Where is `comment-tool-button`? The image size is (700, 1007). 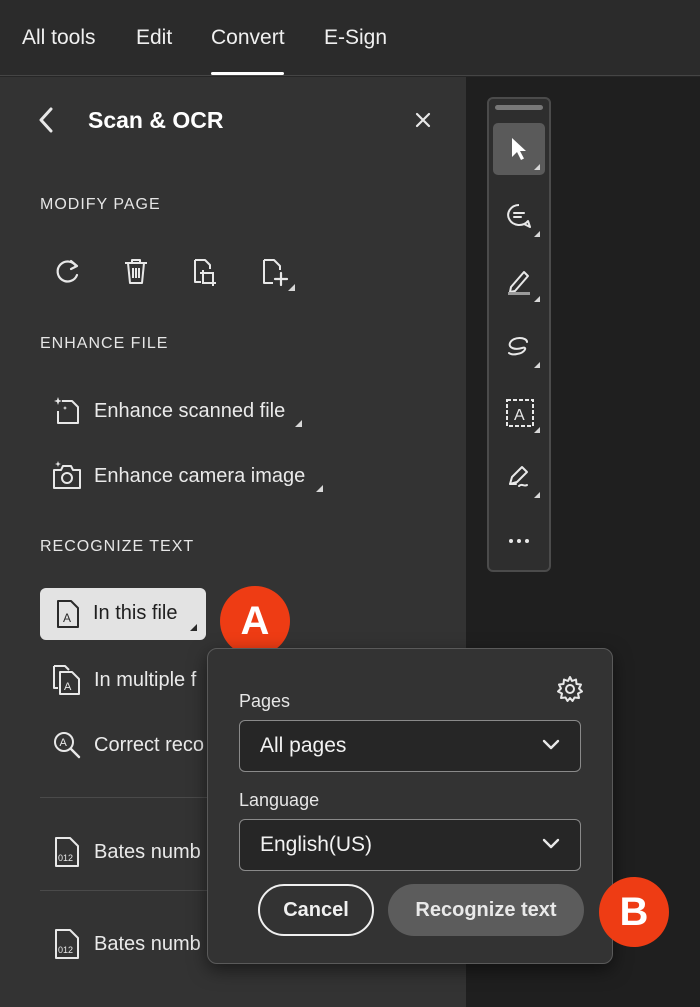
comment-tool-button is located at coordinates (519, 216).